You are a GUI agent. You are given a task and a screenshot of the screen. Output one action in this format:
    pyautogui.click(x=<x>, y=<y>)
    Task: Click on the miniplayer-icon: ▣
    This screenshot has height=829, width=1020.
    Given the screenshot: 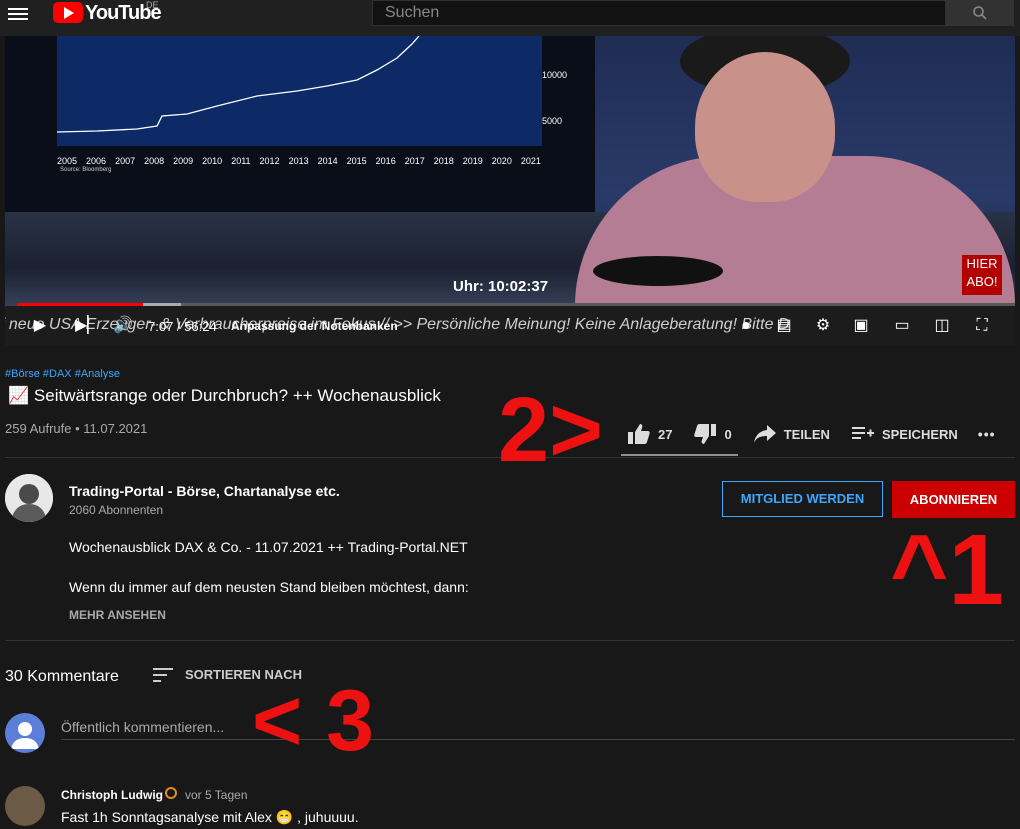 What is the action you would take?
    pyautogui.click(x=861, y=326)
    